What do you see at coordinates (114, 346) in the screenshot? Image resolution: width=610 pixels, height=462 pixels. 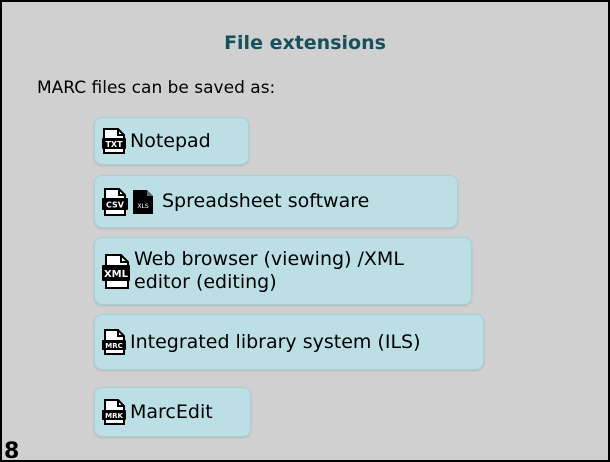 I see `mrc-file-icon-text: MRC` at bounding box center [114, 346].